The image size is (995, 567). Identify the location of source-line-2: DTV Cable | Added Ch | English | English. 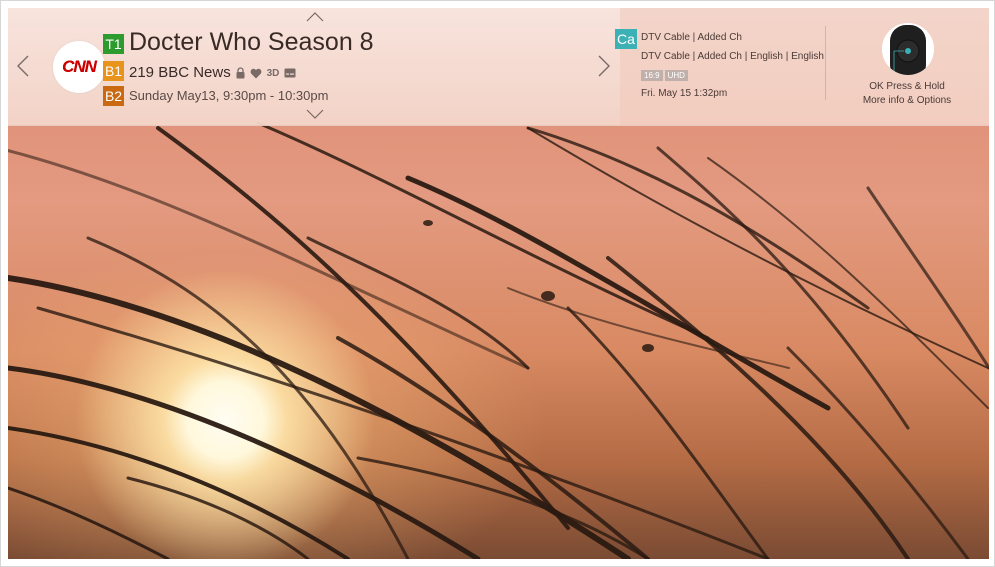
(732, 56).